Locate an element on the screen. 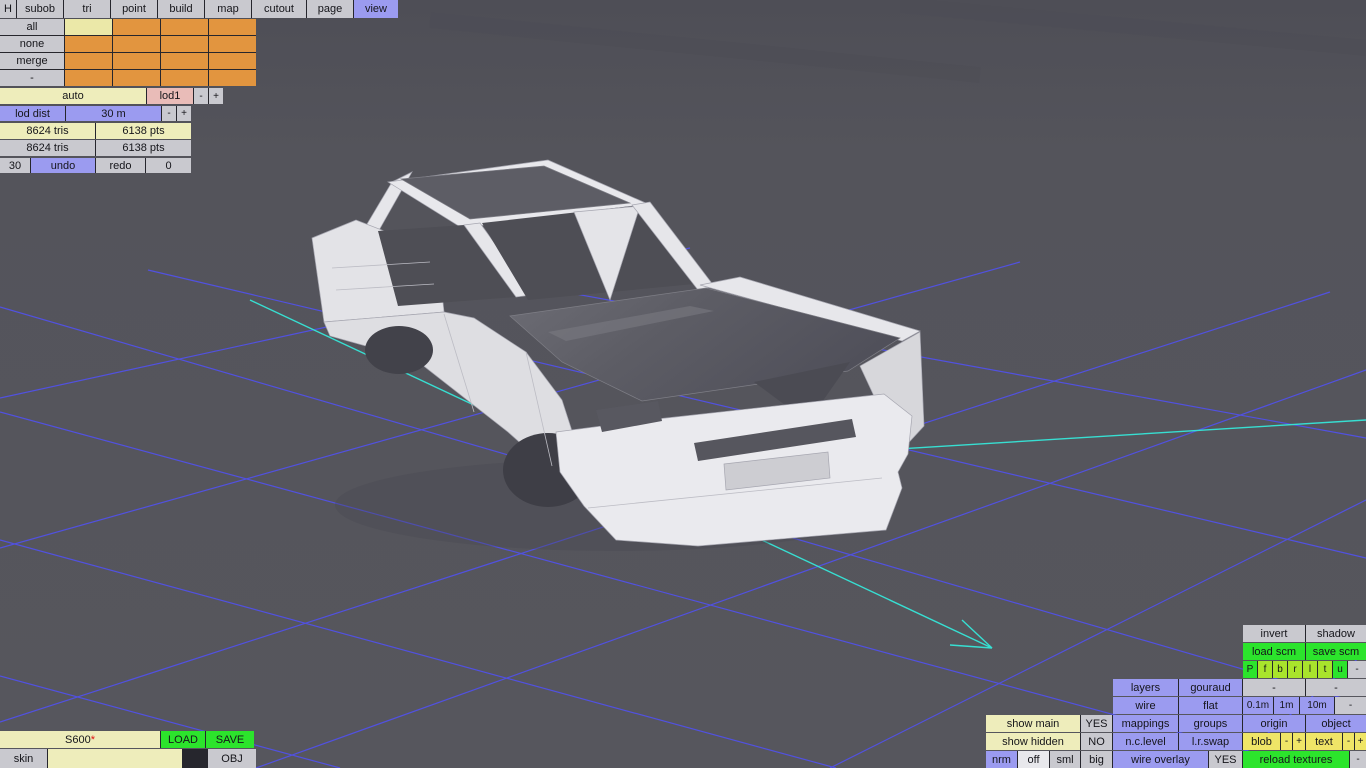 The width and height of the screenshot is (1366, 768). face-toggle-t: t is located at coordinates (1325, 669).